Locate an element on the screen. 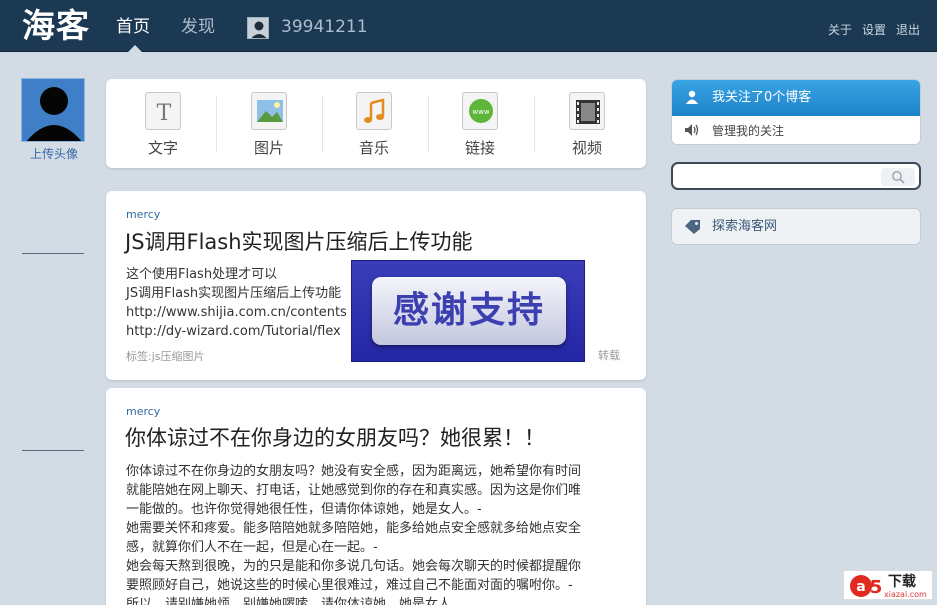  following-box: 我关注了0个博客 管理我的关注 is located at coordinates (796, 112).